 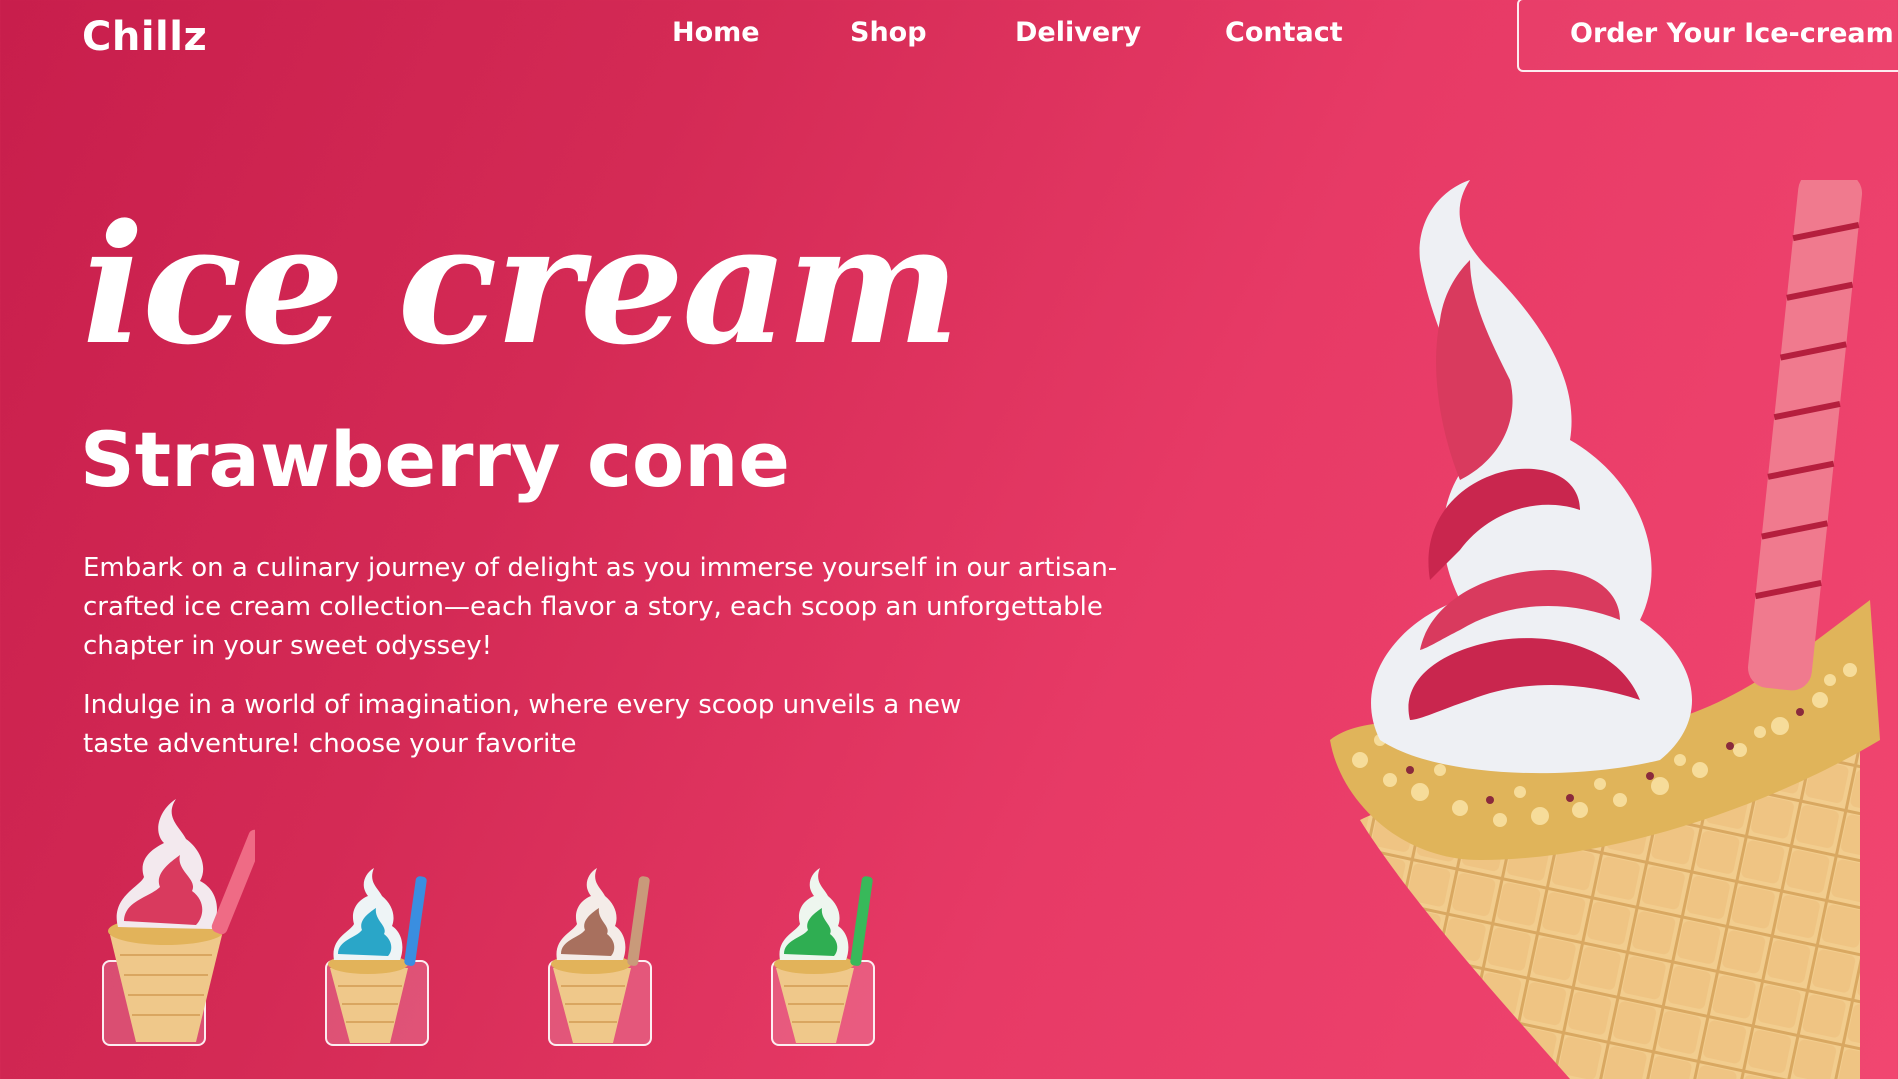 I want to click on nav-delivery: Delivery, so click(x=1078, y=32).